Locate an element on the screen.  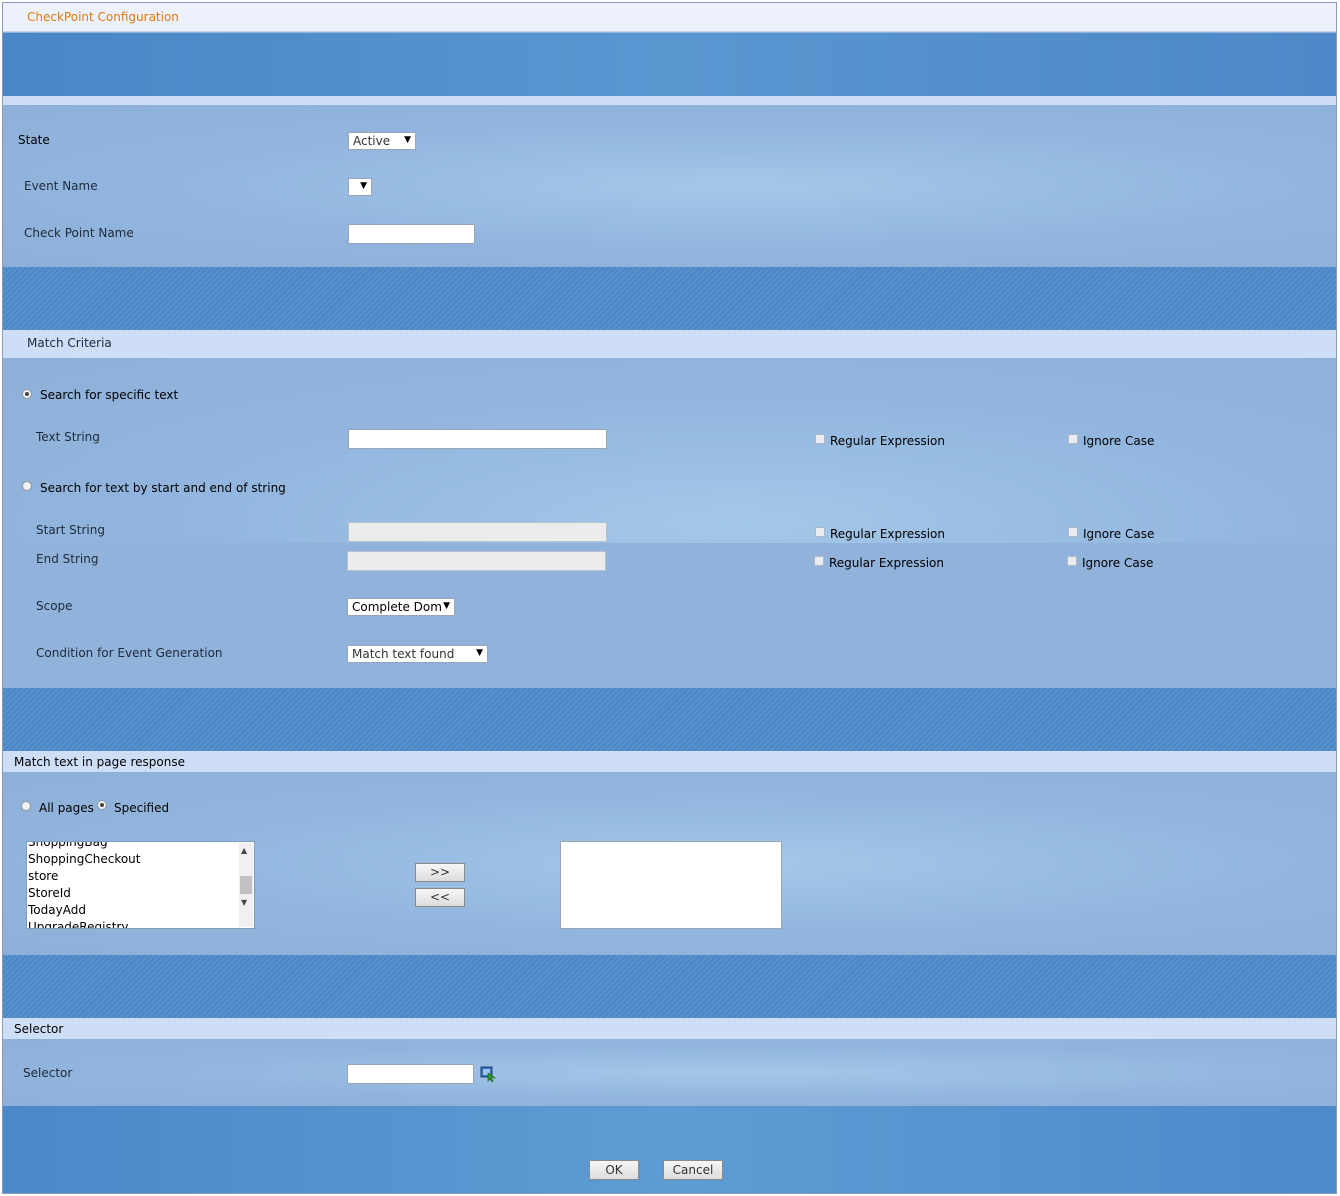
selector-input is located at coordinates (410, 1074).